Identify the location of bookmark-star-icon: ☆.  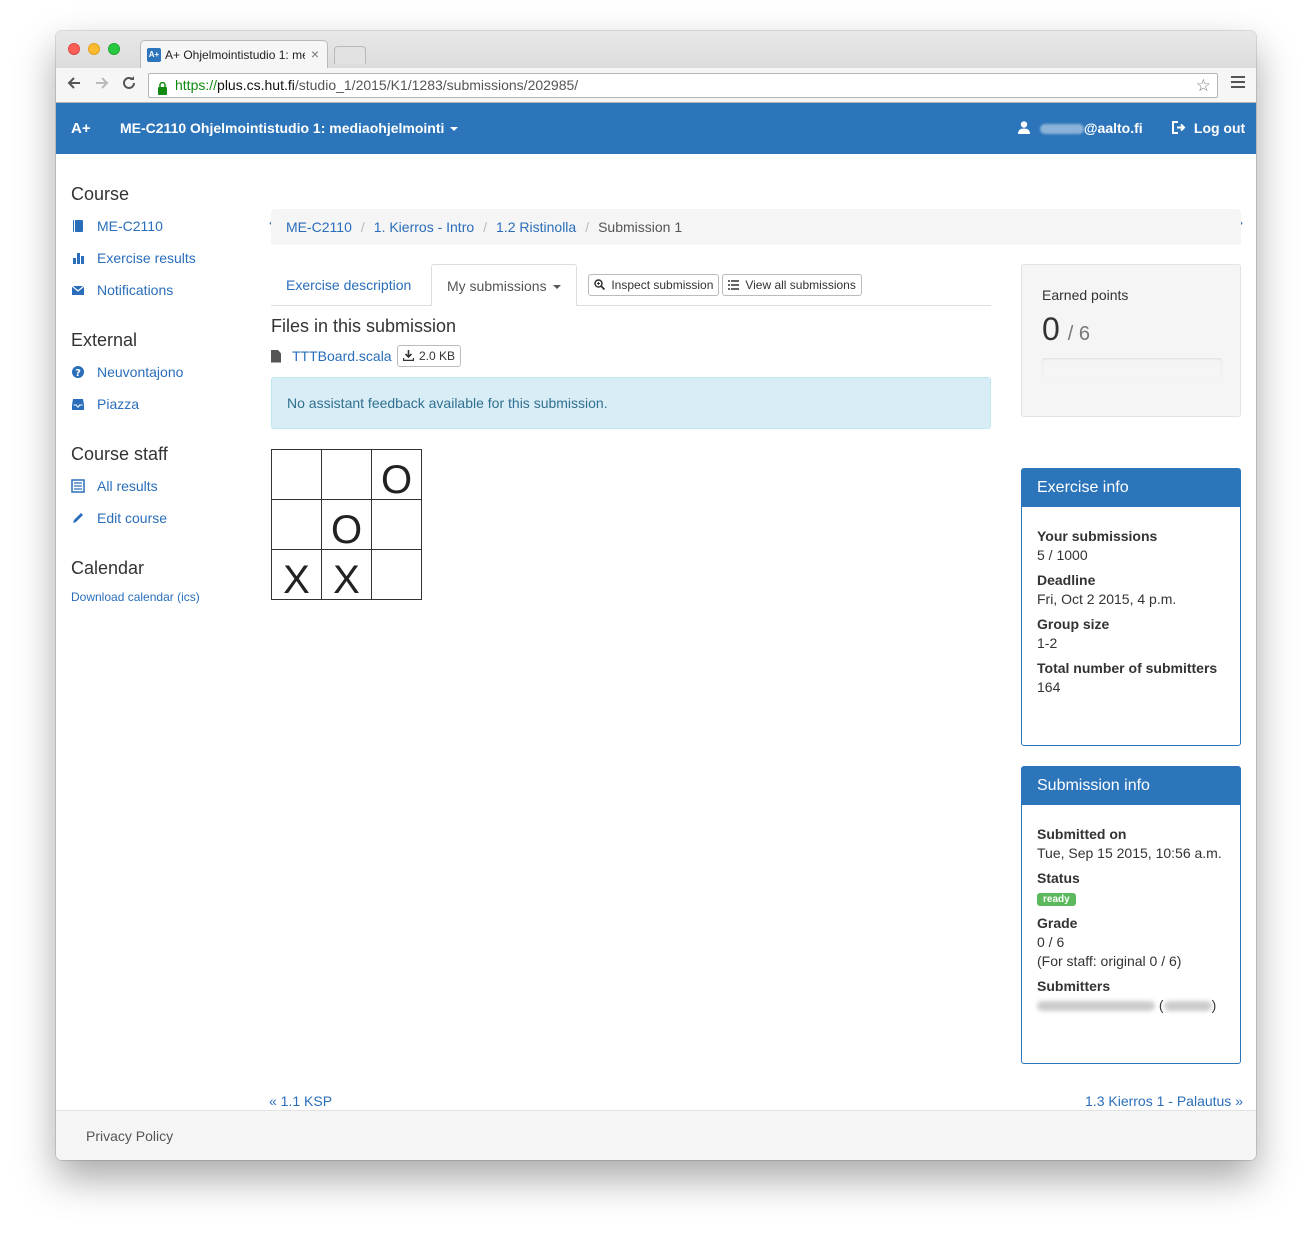
(1203, 85).